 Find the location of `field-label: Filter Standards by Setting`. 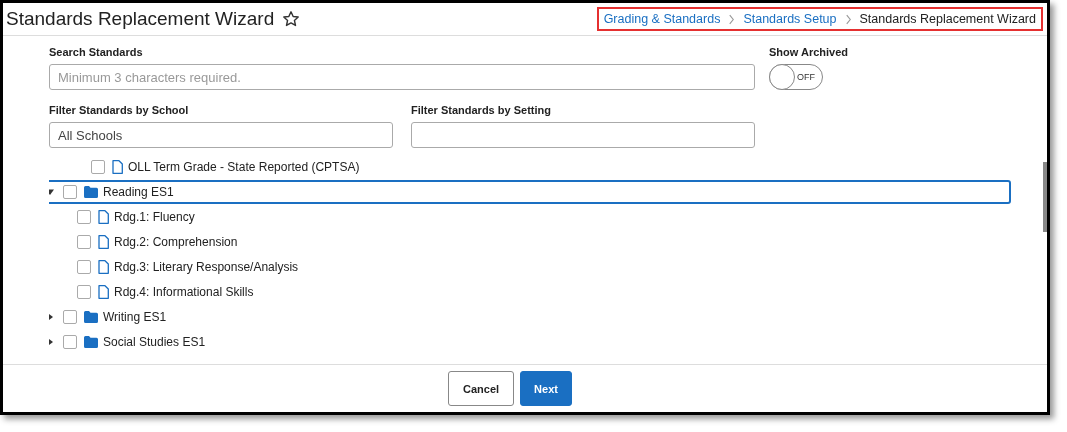

field-label: Filter Standards by Setting is located at coordinates (481, 110).